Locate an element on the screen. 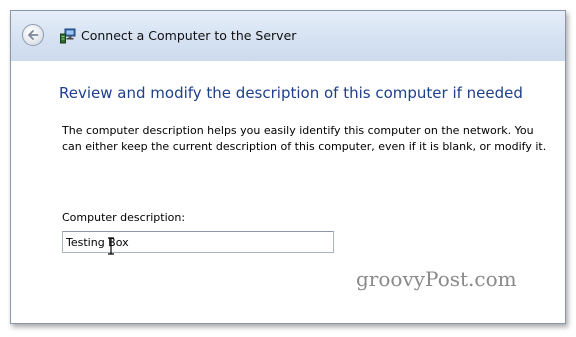 The height and width of the screenshot is (337, 576). computer-description-label: Computer description: is located at coordinates (124, 217).